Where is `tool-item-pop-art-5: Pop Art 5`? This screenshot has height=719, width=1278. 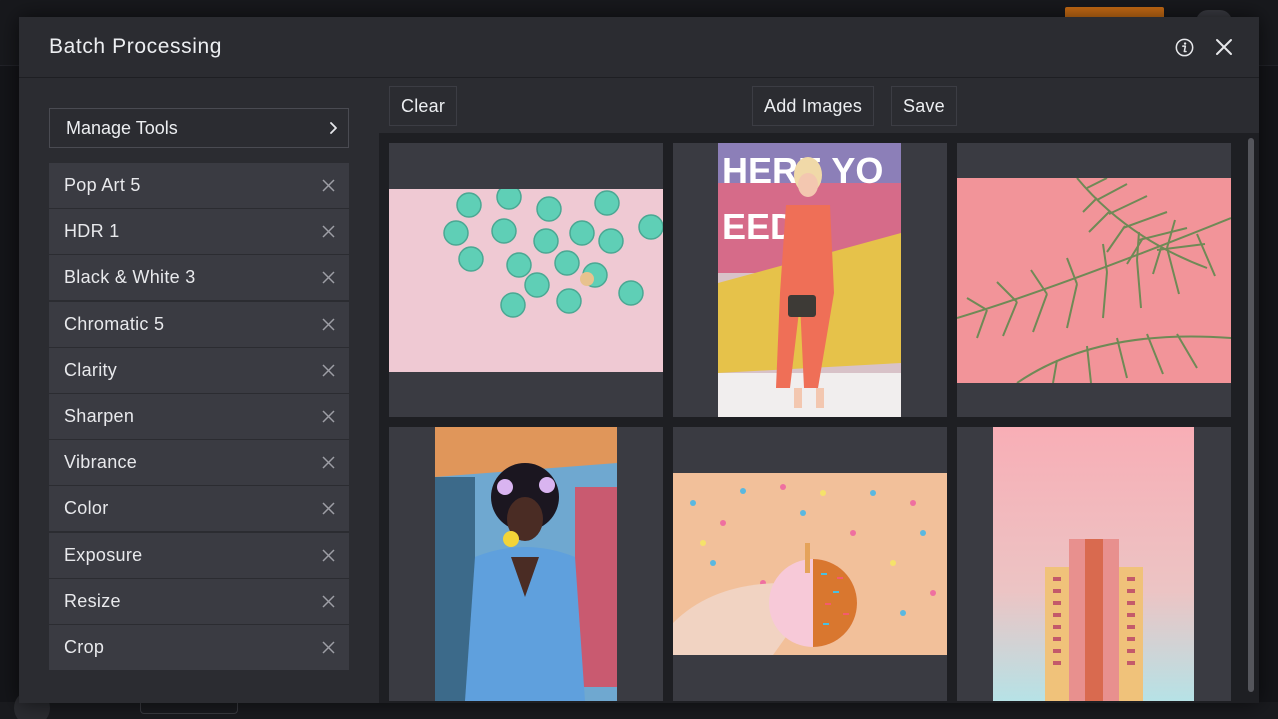 tool-item-pop-art-5: Pop Art 5 is located at coordinates (199, 185).